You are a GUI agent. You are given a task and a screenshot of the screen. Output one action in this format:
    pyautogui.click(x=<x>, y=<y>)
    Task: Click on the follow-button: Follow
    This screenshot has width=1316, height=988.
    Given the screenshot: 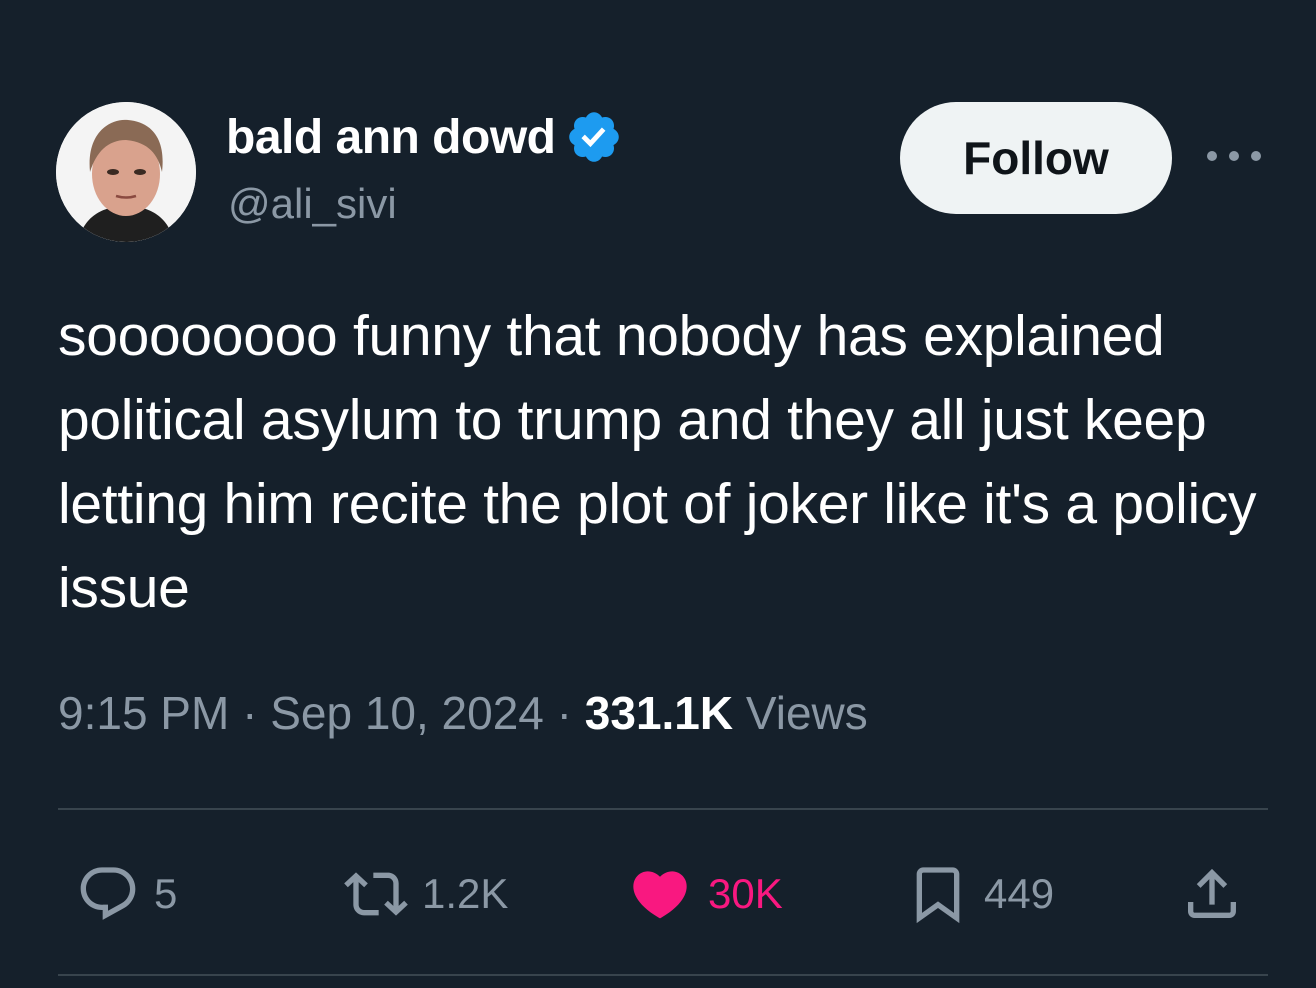 What is the action you would take?
    pyautogui.click(x=1036, y=158)
    